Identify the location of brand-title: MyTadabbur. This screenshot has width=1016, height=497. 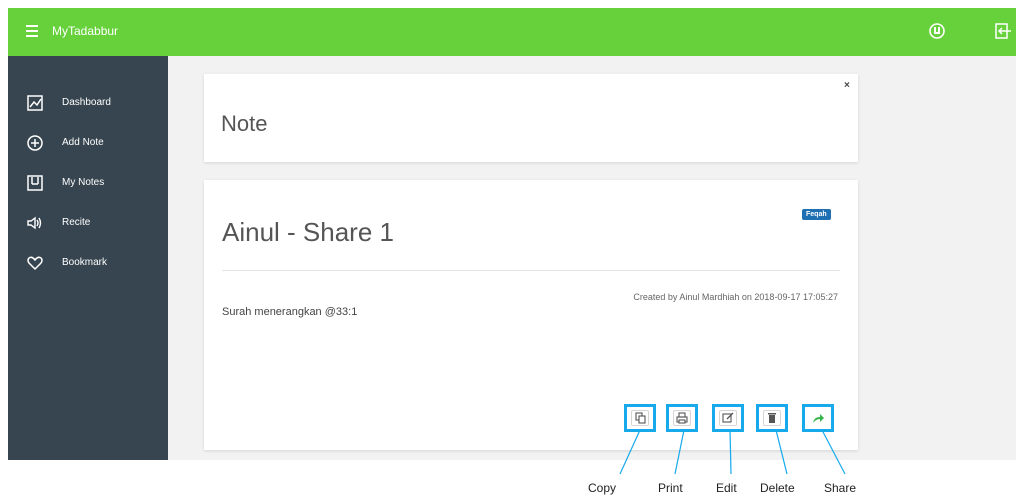
(85, 31).